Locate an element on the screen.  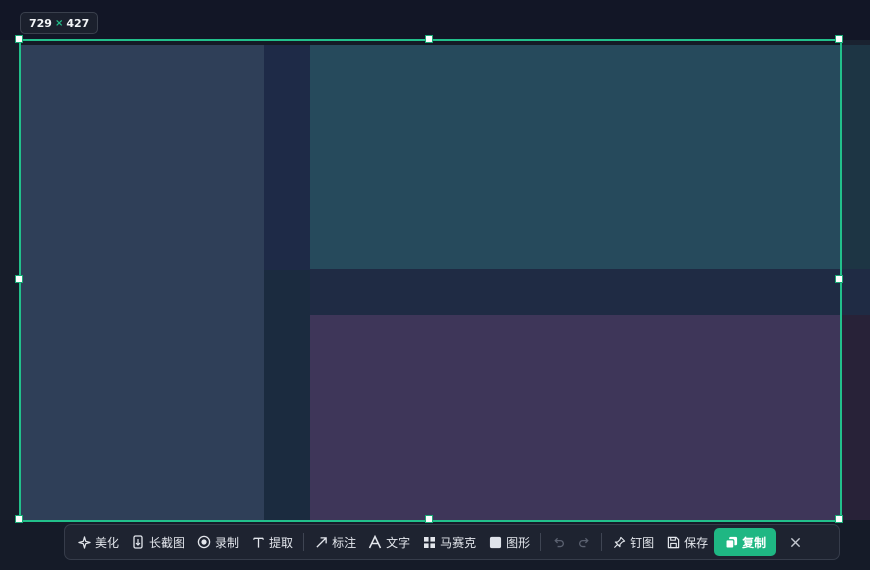
text-extract-icon is located at coordinates (258, 542).